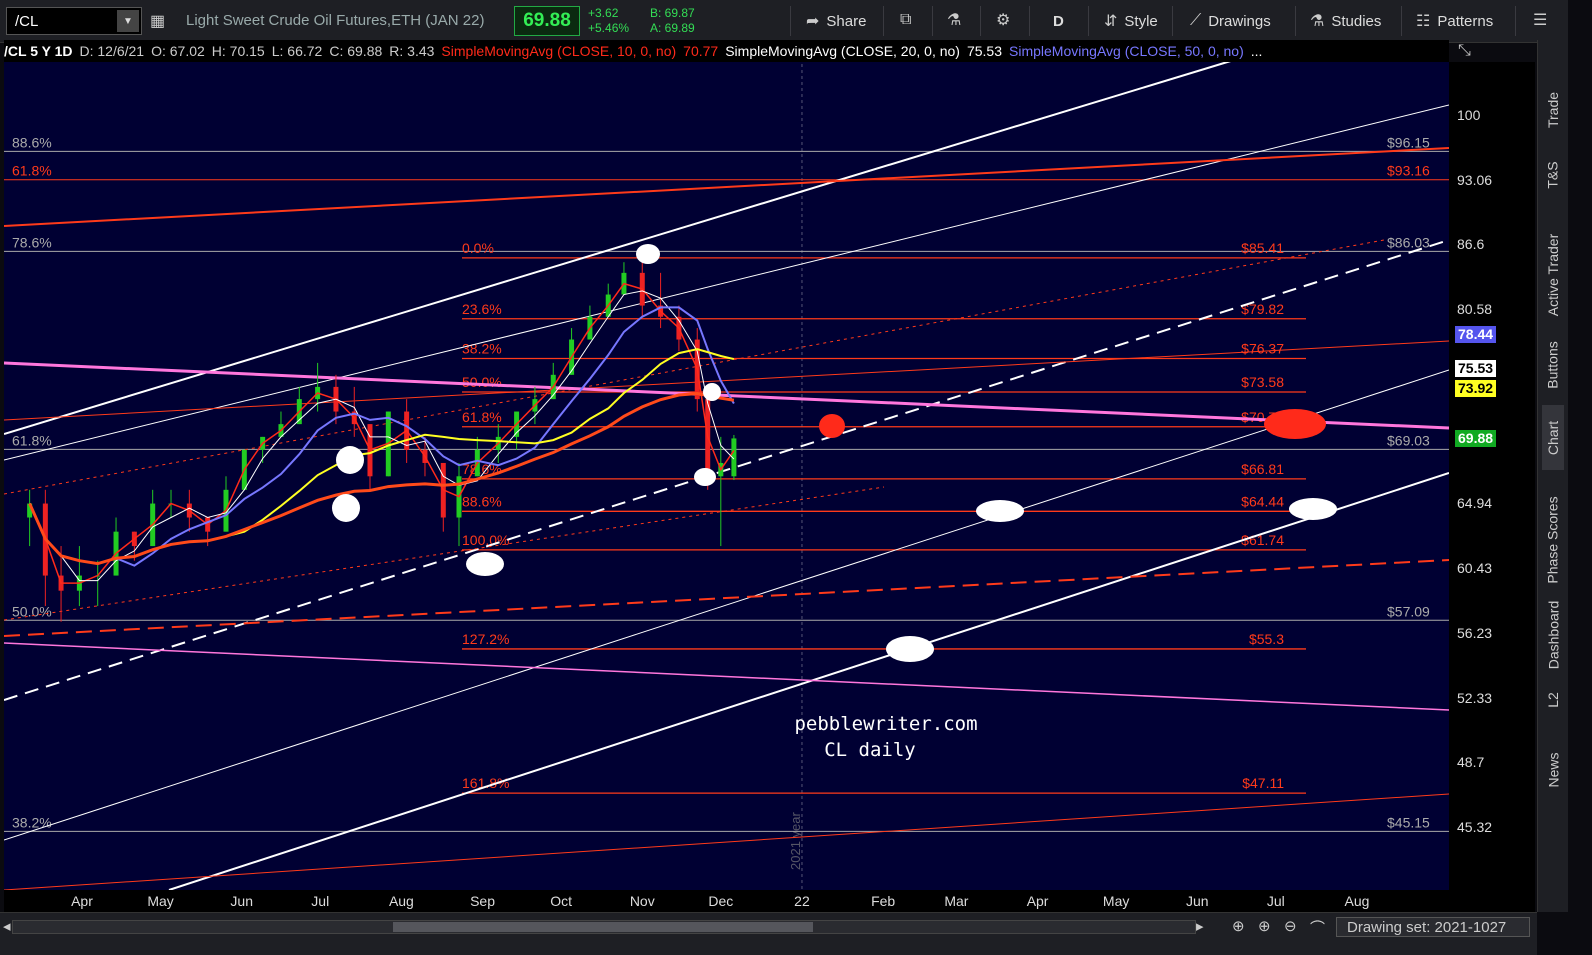 This screenshot has height=955, width=1592. I want to click on crosshair-icon: ⊕, so click(1238, 926).